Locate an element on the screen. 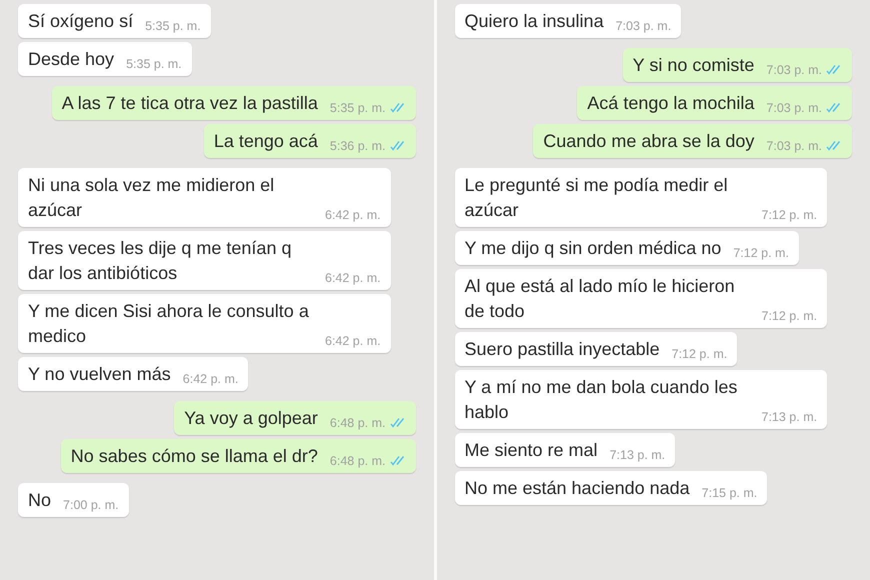 This screenshot has height=580, width=870. message-text: Le pregunté si me podía medir el azúcar is located at coordinates (596, 198).